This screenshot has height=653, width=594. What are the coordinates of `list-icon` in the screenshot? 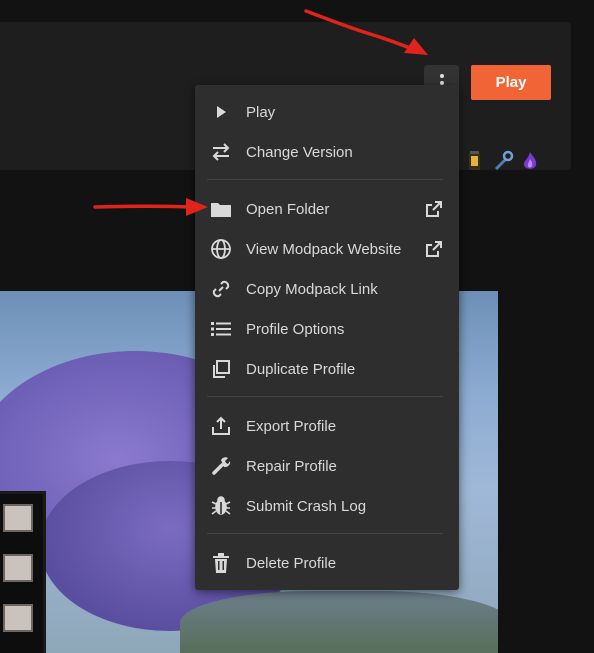 It's located at (221, 329).